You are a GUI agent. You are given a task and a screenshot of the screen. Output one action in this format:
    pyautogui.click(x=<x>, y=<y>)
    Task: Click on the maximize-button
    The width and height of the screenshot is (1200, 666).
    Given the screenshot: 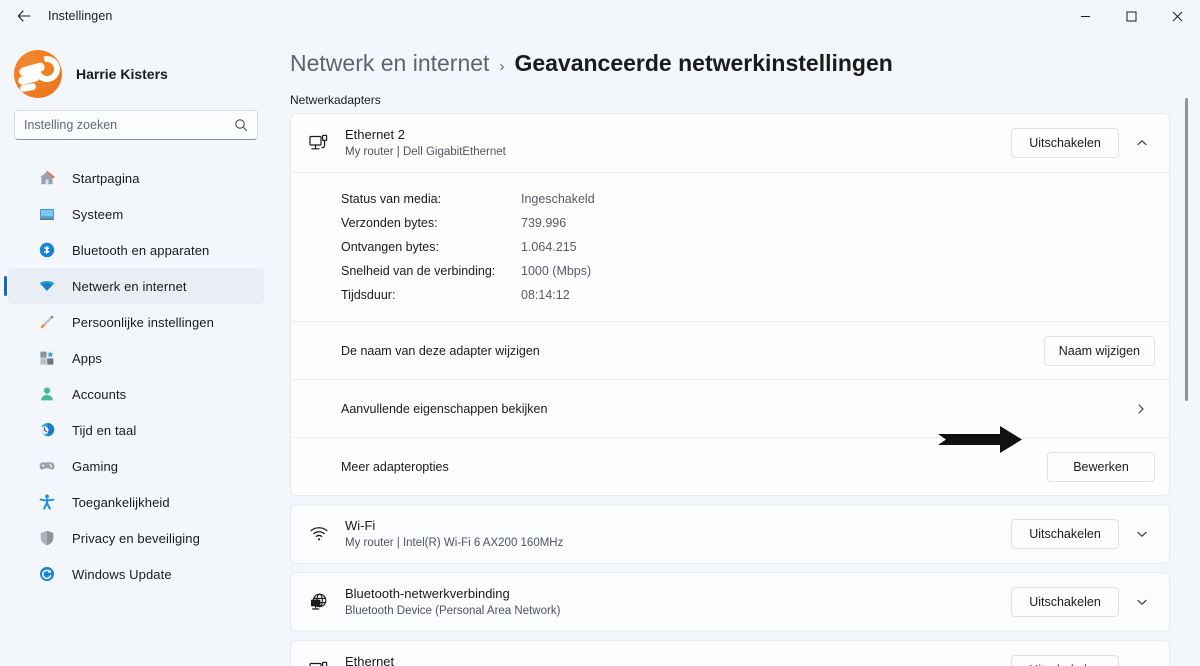 What is the action you would take?
    pyautogui.click(x=1131, y=16)
    